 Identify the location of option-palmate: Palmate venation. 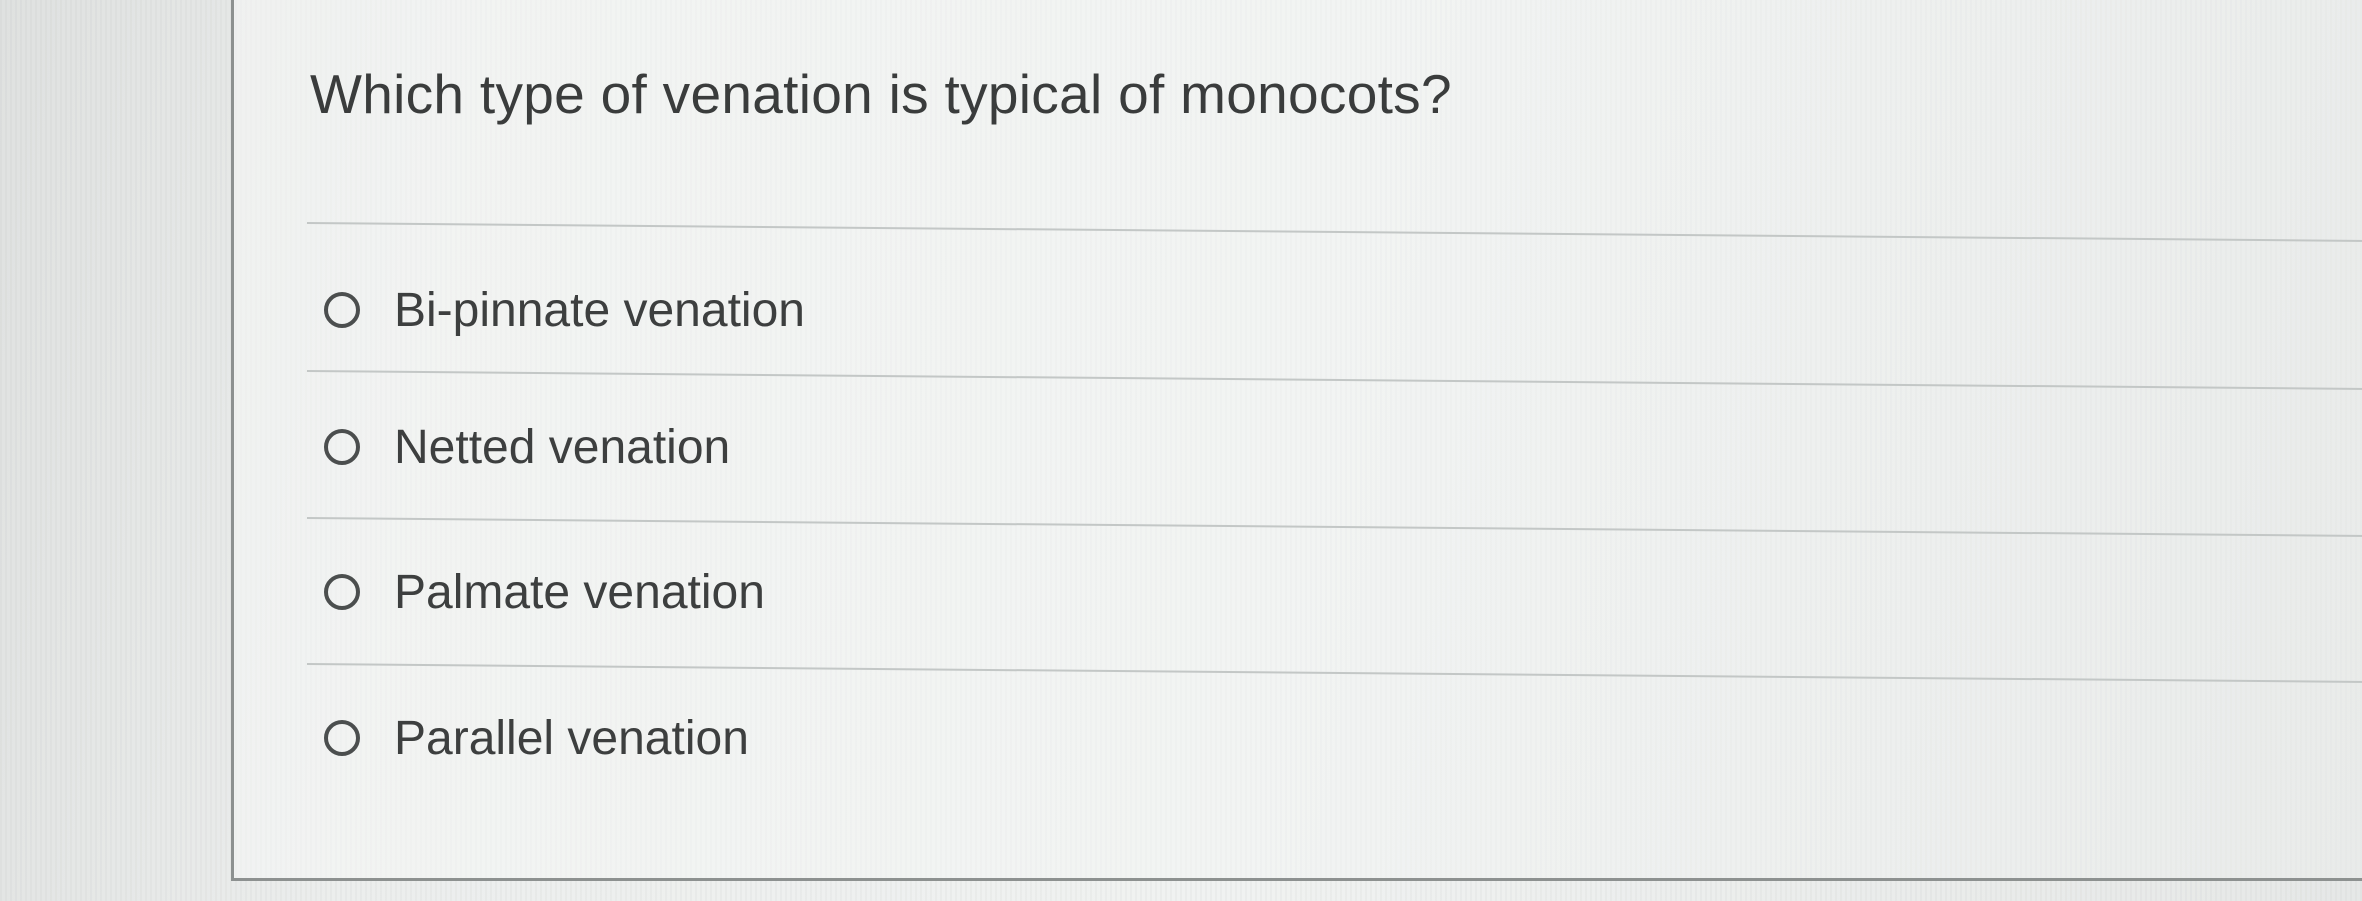
(544, 592).